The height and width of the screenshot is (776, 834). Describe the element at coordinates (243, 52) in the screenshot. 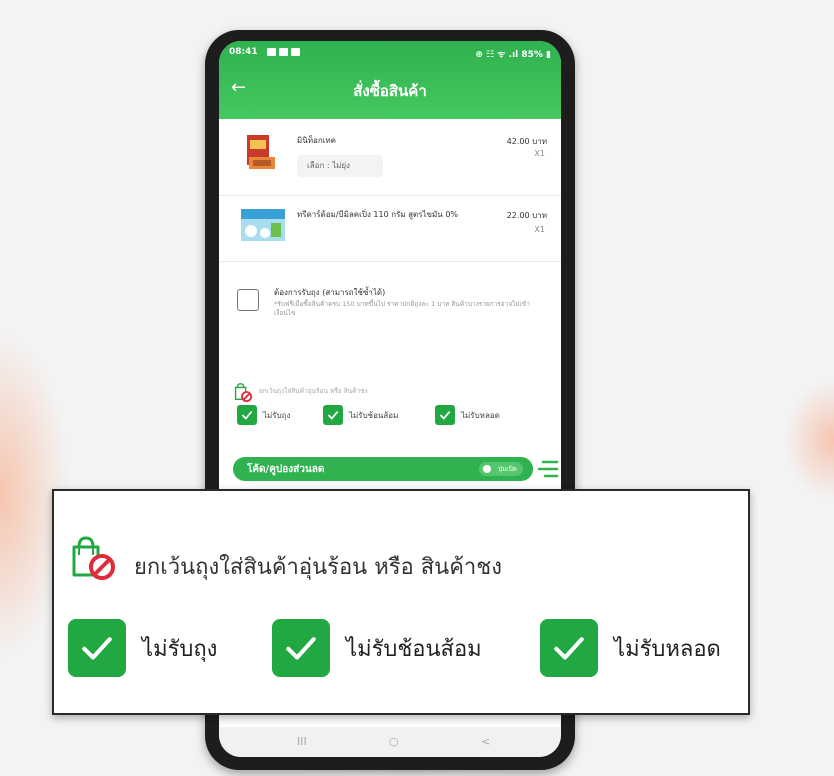

I see `status-time: 08:41` at that location.